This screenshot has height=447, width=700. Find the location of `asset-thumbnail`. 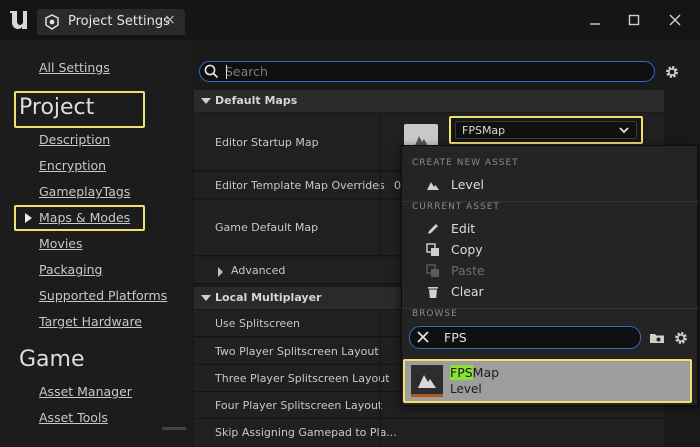

asset-thumbnail is located at coordinates (427, 381).